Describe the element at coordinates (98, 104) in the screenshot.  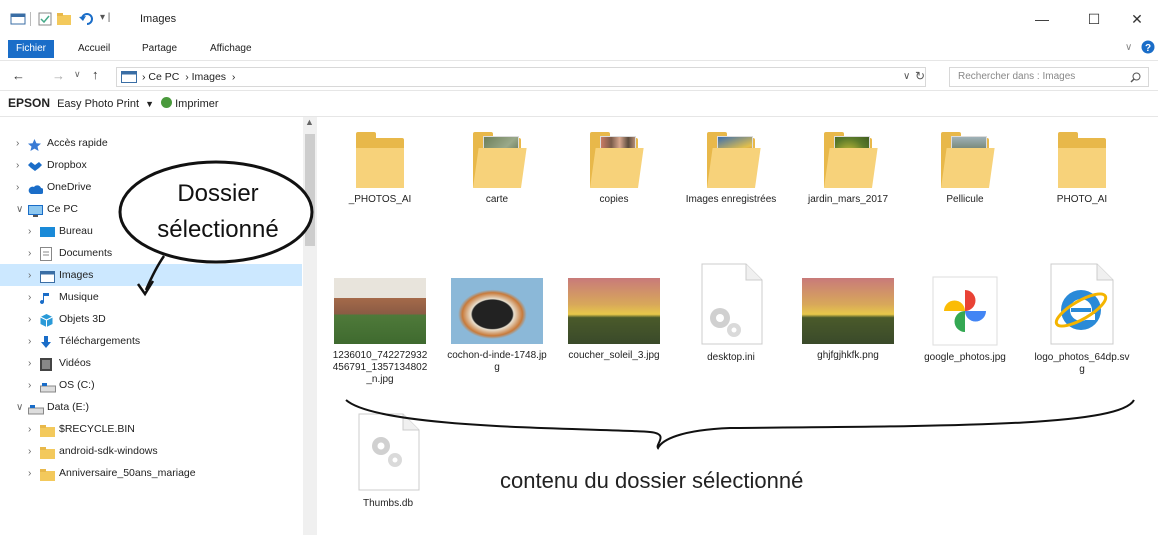
I see `epson-app-menu: Easy Photo Print` at that location.